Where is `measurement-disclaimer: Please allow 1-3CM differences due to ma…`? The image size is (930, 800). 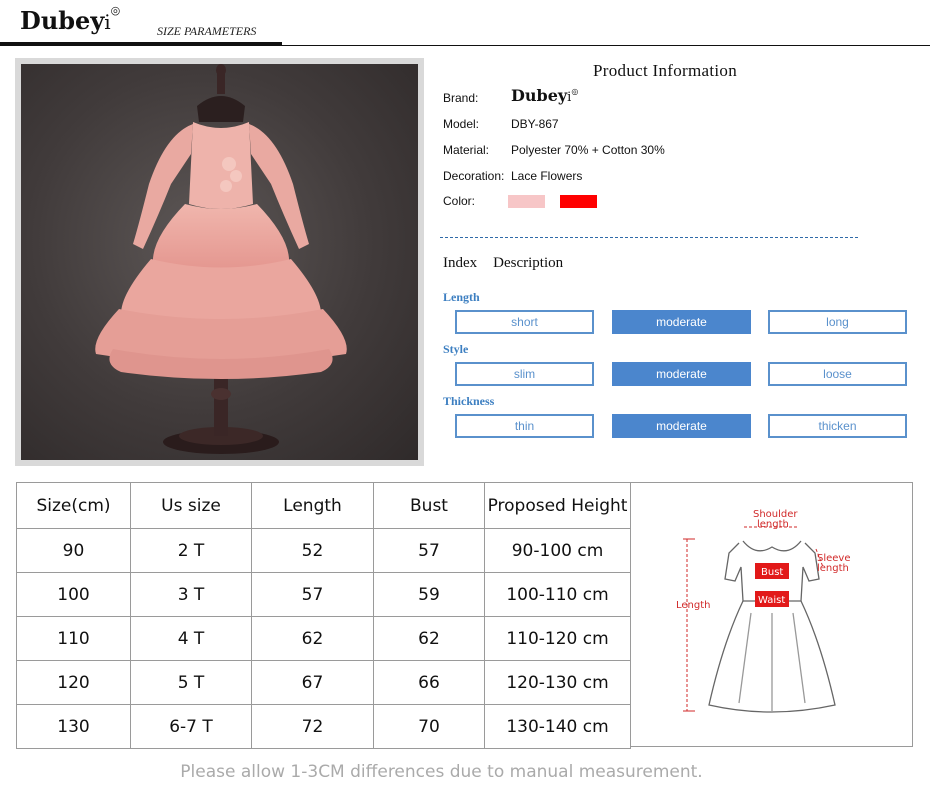
measurement-disclaimer: Please allow 1-3CM differences due to ma… is located at coordinates (441, 772).